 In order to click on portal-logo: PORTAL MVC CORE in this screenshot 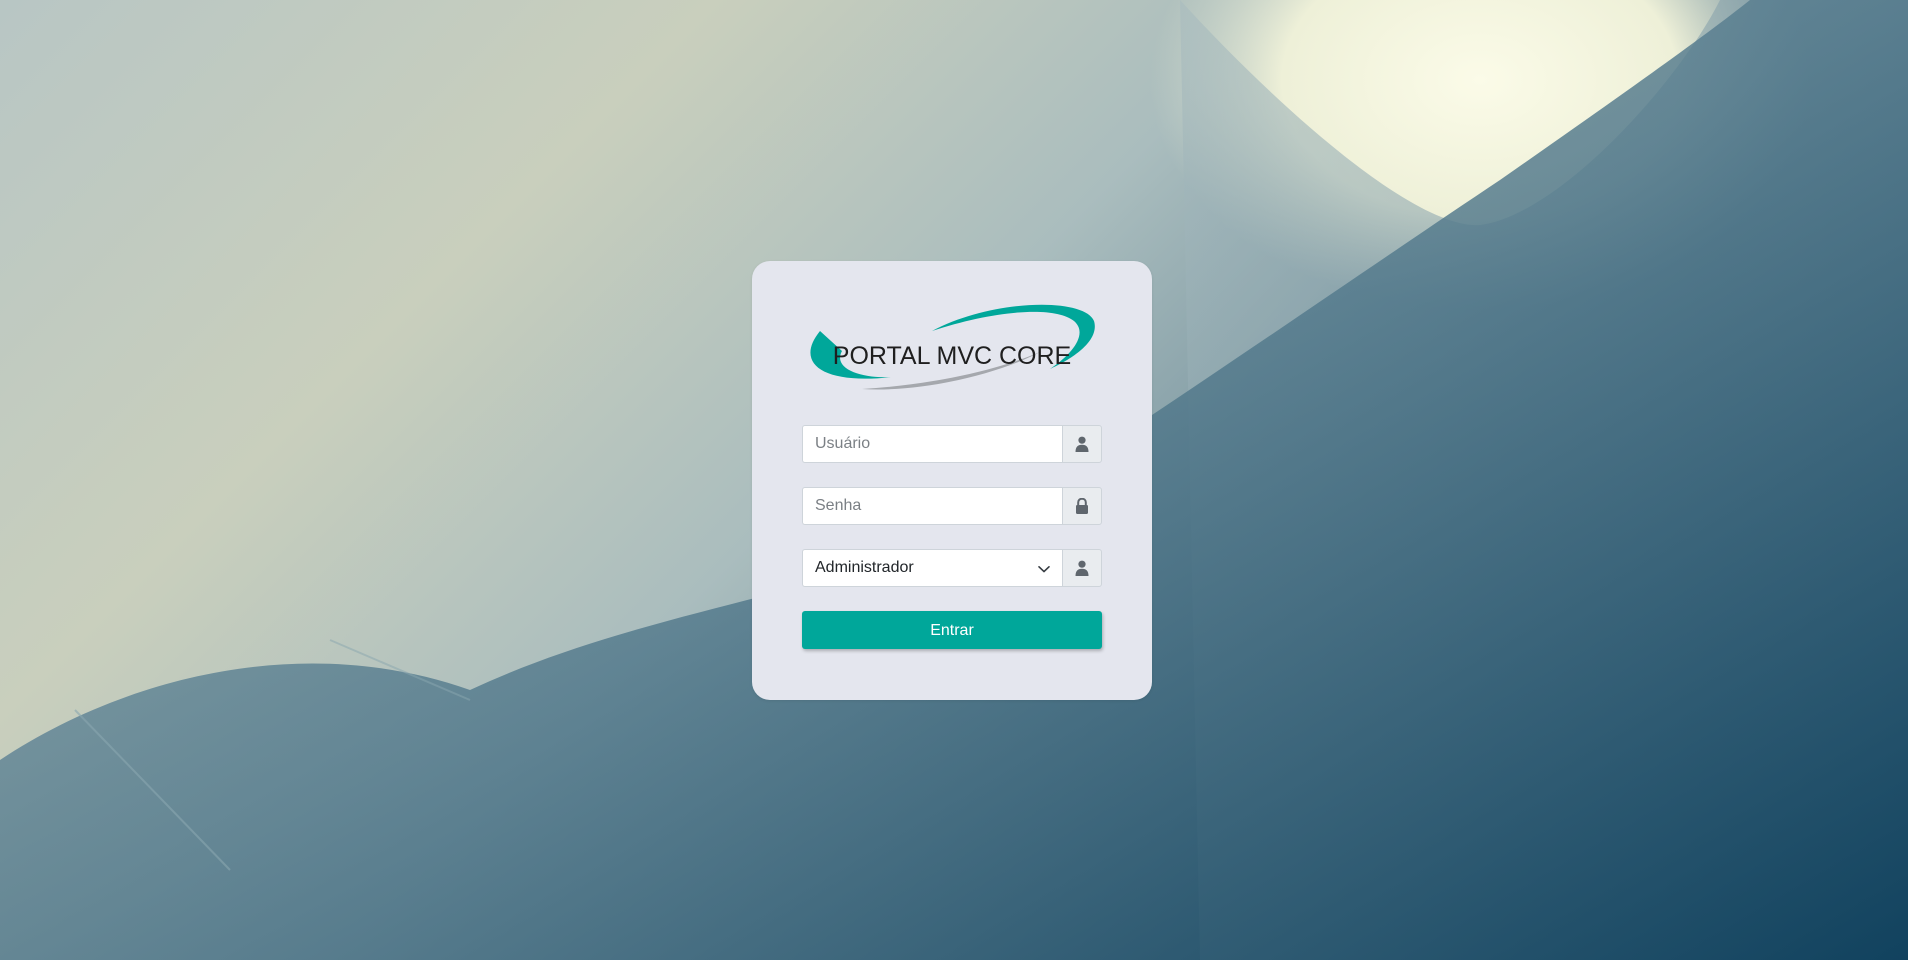, I will do `click(952, 353)`.